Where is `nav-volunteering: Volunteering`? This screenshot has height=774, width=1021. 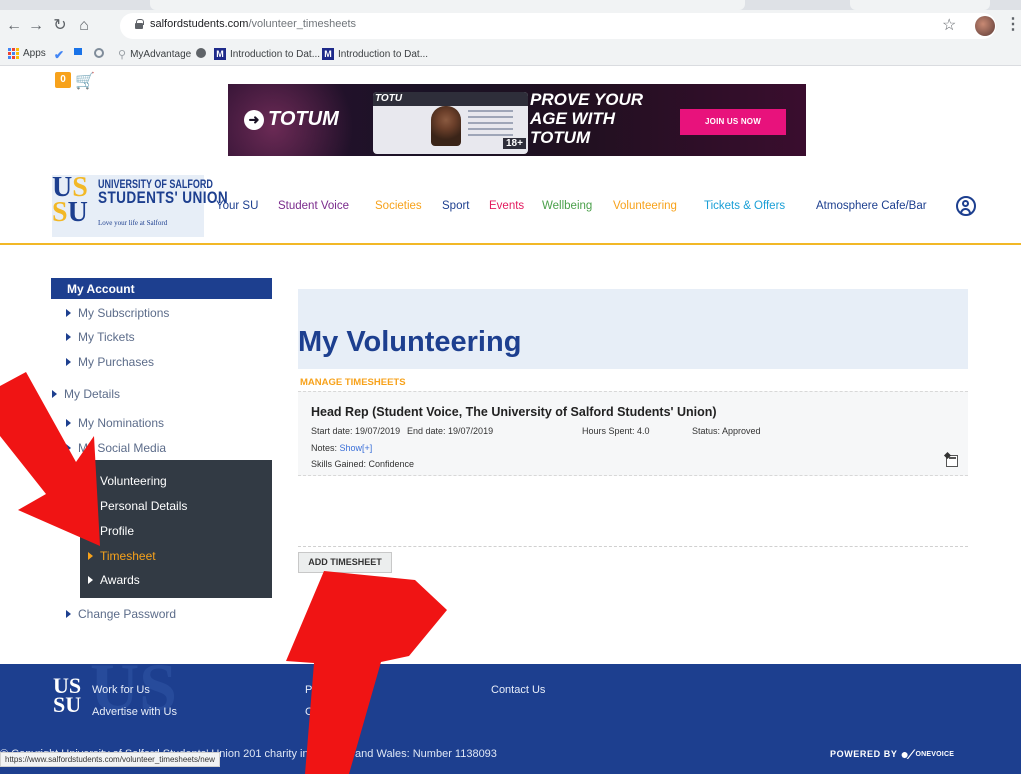 nav-volunteering: Volunteering is located at coordinates (645, 206).